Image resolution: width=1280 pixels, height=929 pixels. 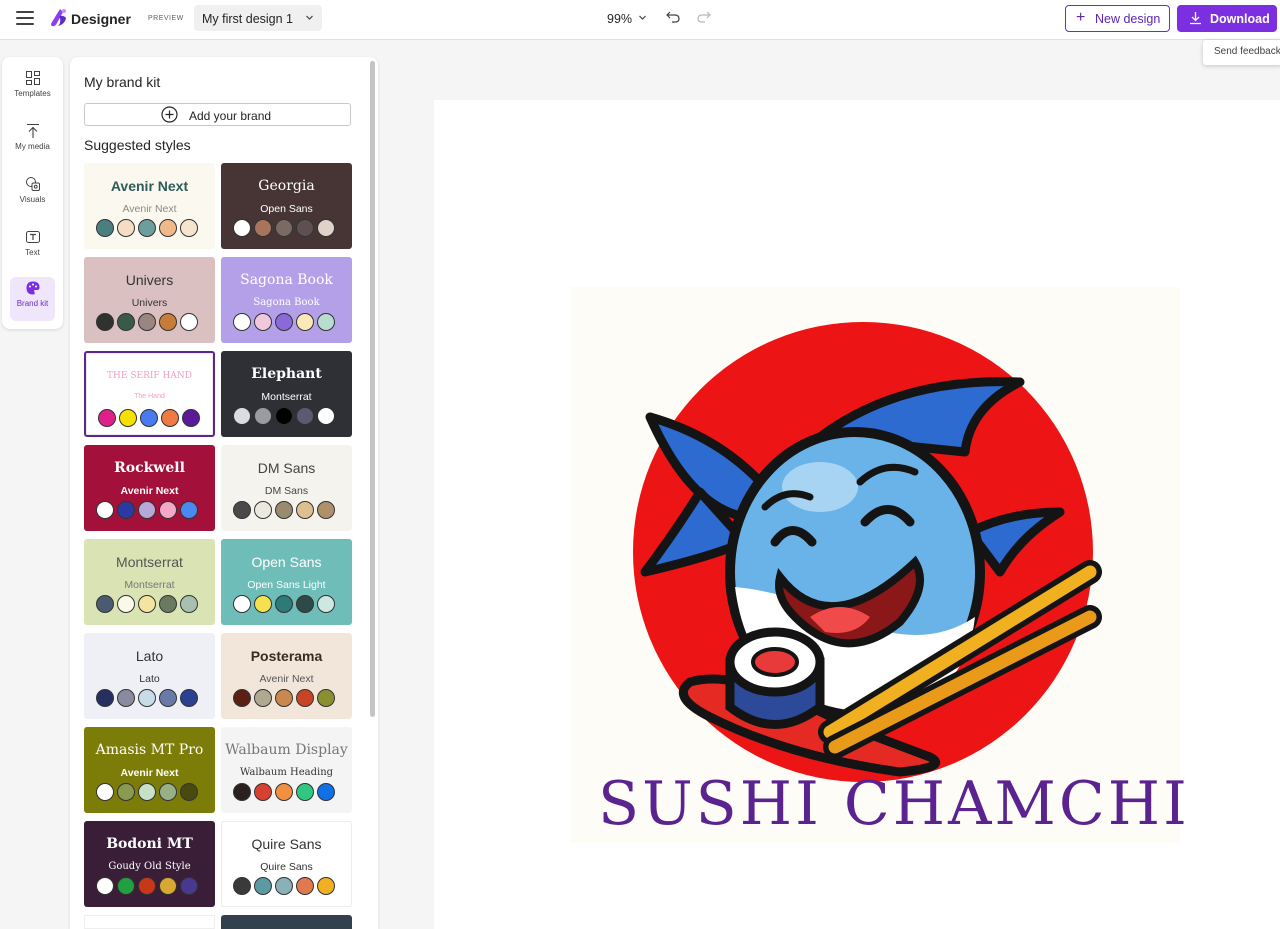 What do you see at coordinates (149, 679) in the screenshot?
I see `style-body-font: Lato` at bounding box center [149, 679].